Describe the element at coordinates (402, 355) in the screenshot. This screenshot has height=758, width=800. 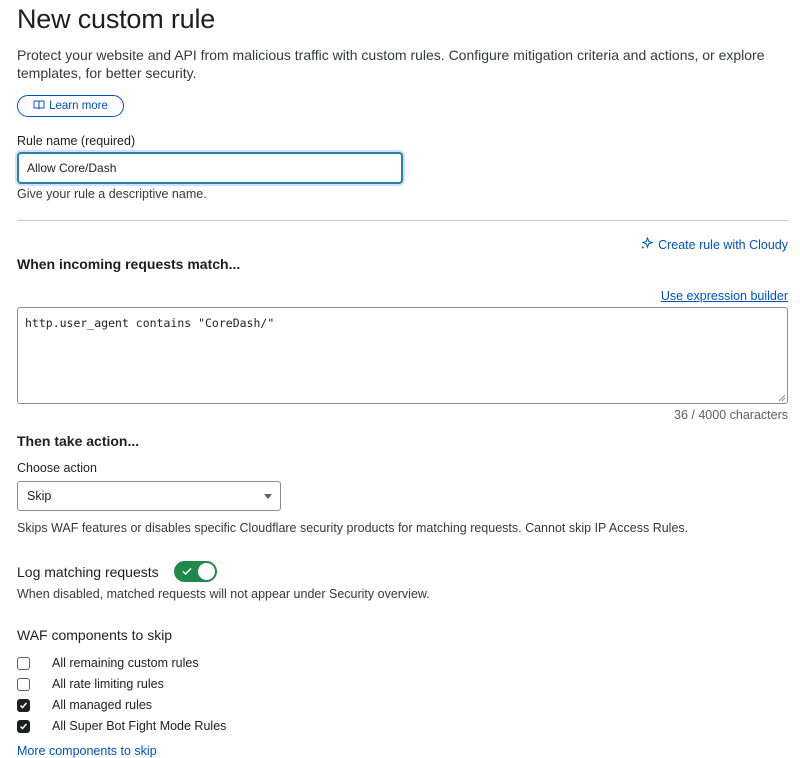
I see `expression-editor: http.user_agent contains "CoreDash/"` at that location.